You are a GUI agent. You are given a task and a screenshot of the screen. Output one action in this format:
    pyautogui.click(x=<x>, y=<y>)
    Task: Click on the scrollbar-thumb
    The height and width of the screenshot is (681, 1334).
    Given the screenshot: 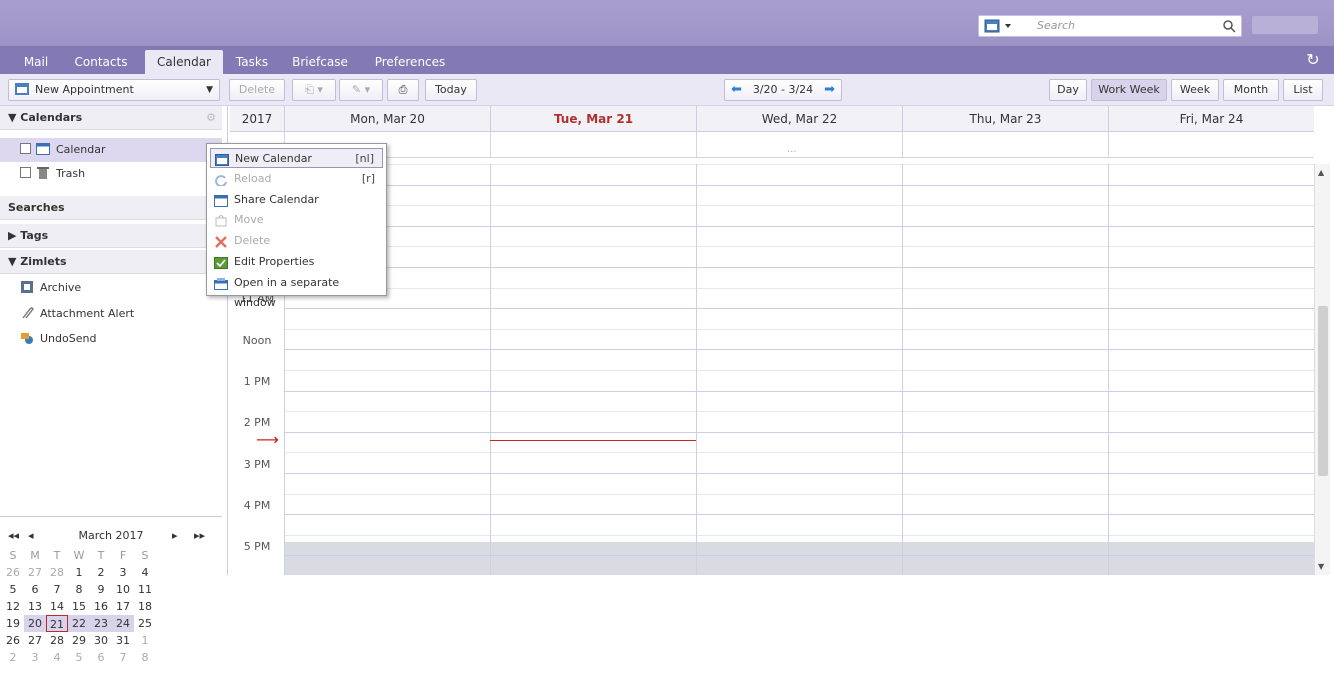 What is the action you would take?
    pyautogui.click(x=1323, y=391)
    